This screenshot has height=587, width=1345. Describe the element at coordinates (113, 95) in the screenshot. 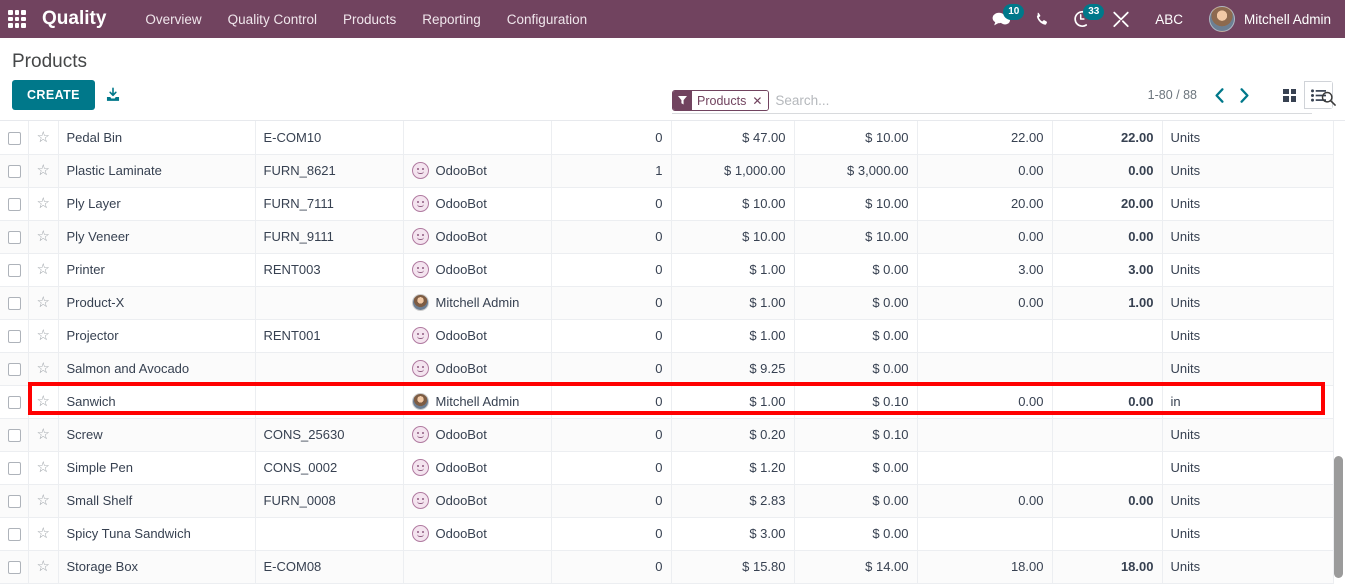

I see `import-download-icon` at that location.